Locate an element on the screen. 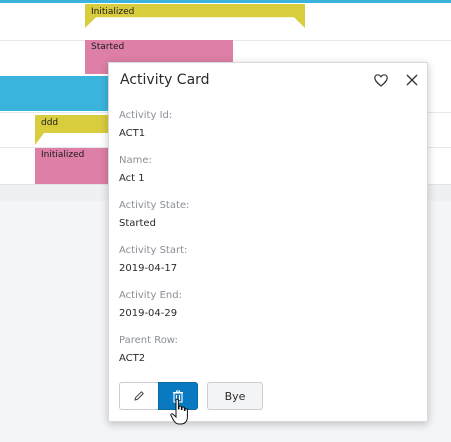 The width and height of the screenshot is (451, 442). pencil-icon is located at coordinates (139, 396).